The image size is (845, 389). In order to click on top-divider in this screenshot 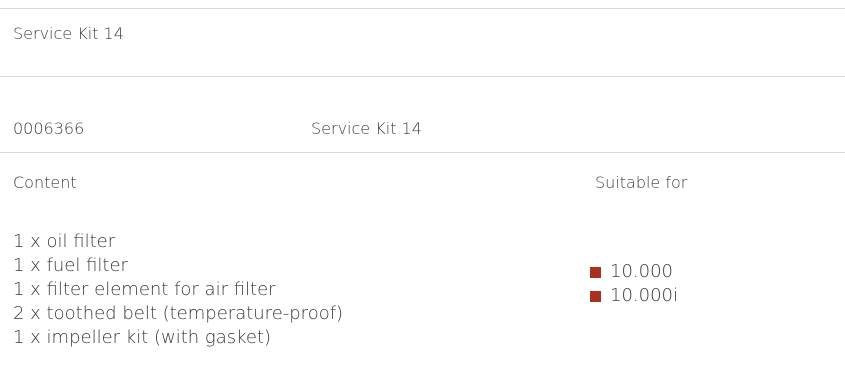, I will do `click(422, 8)`.